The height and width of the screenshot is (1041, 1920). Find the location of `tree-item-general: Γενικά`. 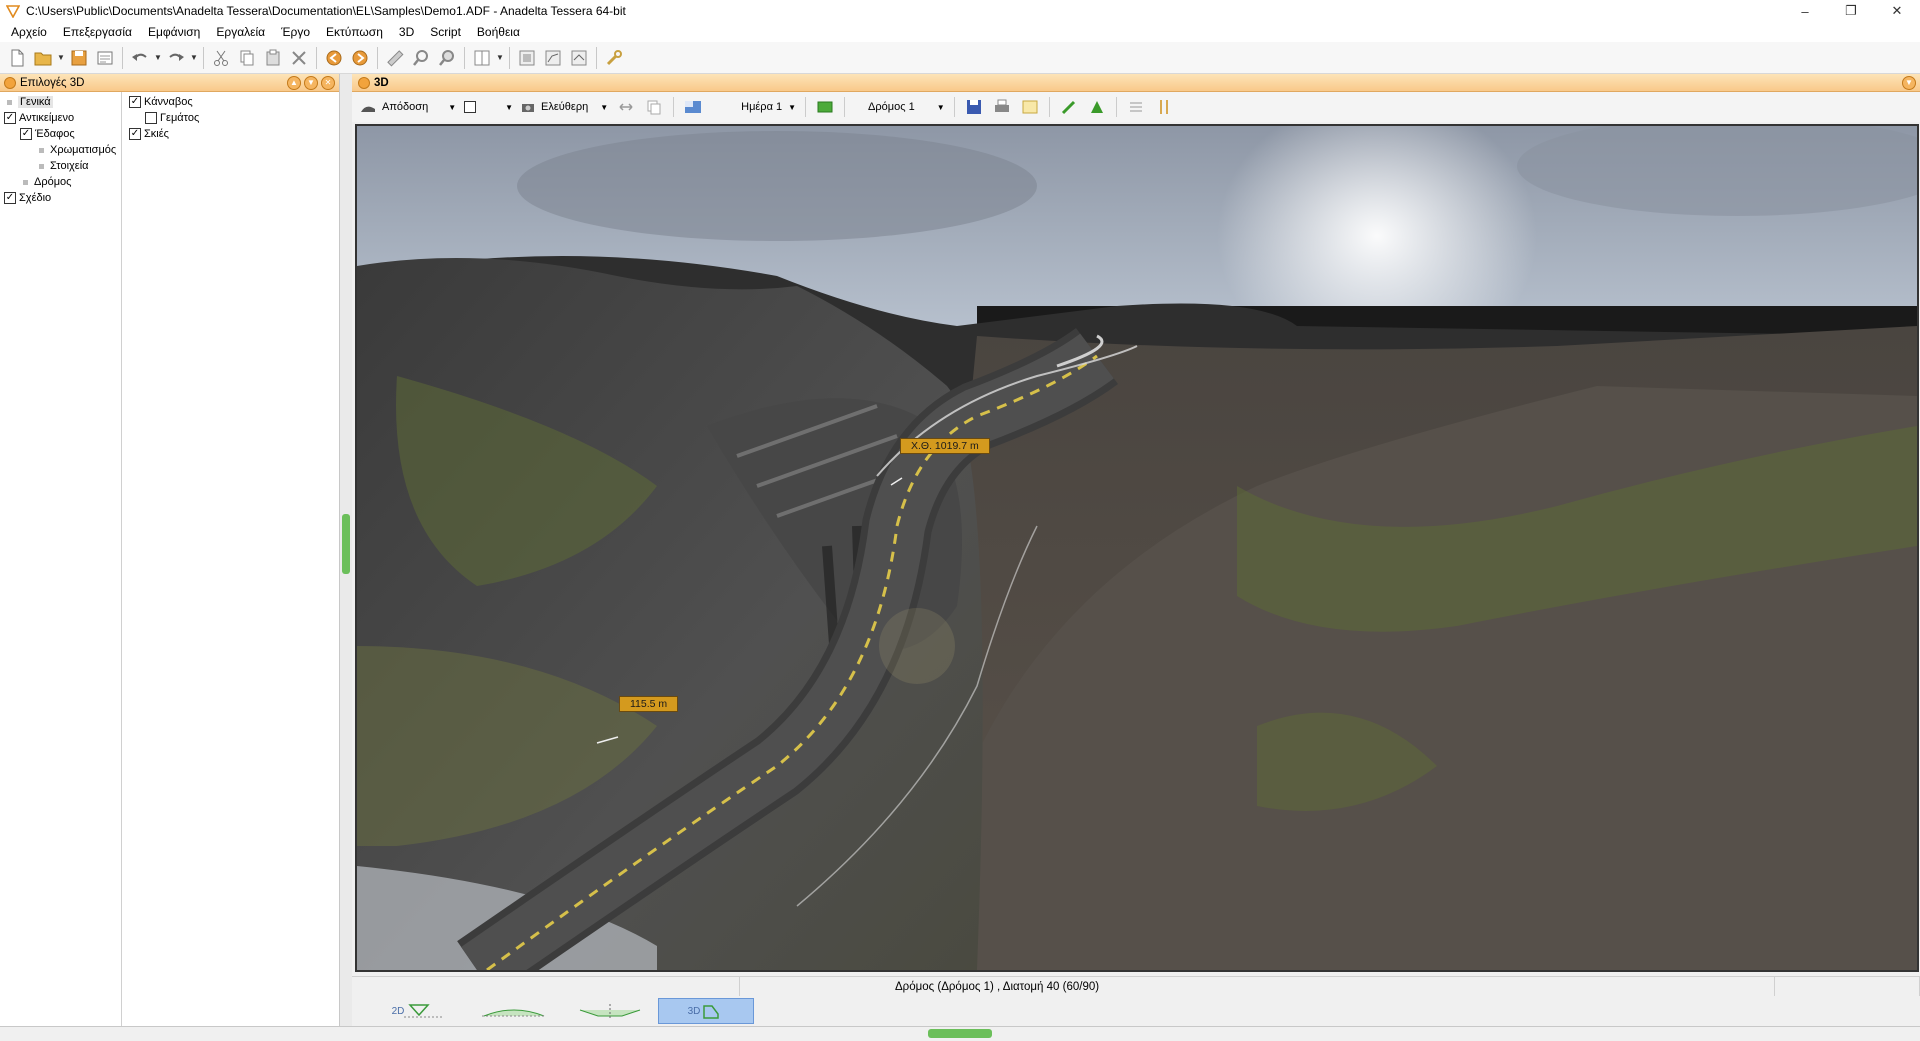

tree-item-general: Γενικά is located at coordinates (28, 102).